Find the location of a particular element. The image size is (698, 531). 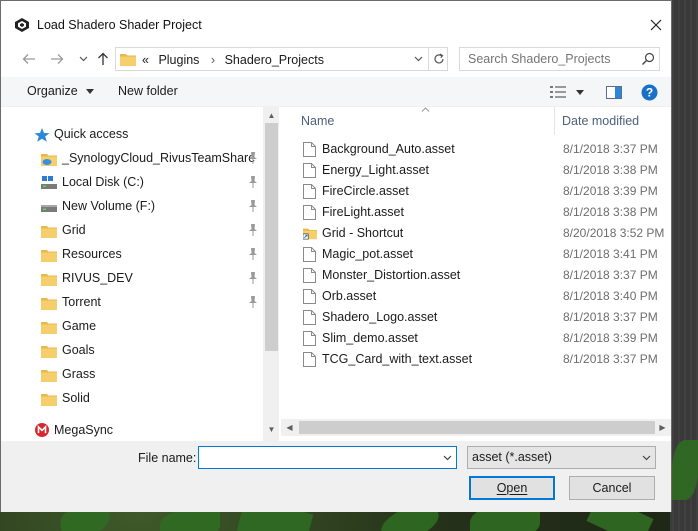

file-name-label: File name: is located at coordinates (167, 458).